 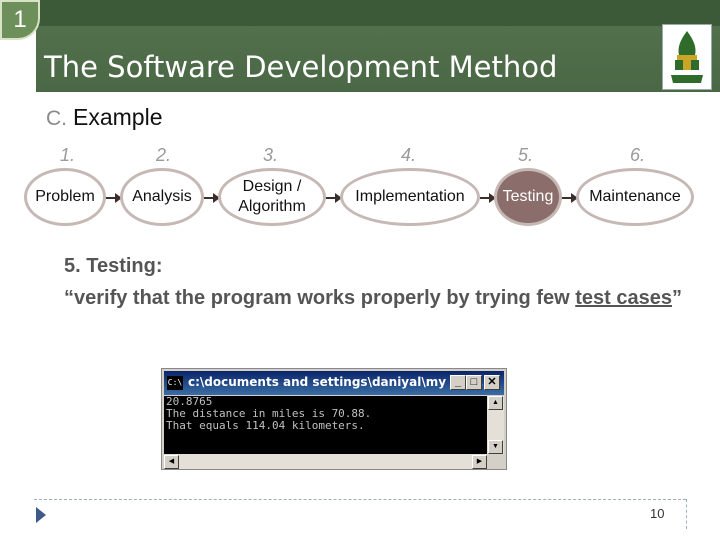 I want to click on footer-triangle-icon, so click(x=41, y=515).